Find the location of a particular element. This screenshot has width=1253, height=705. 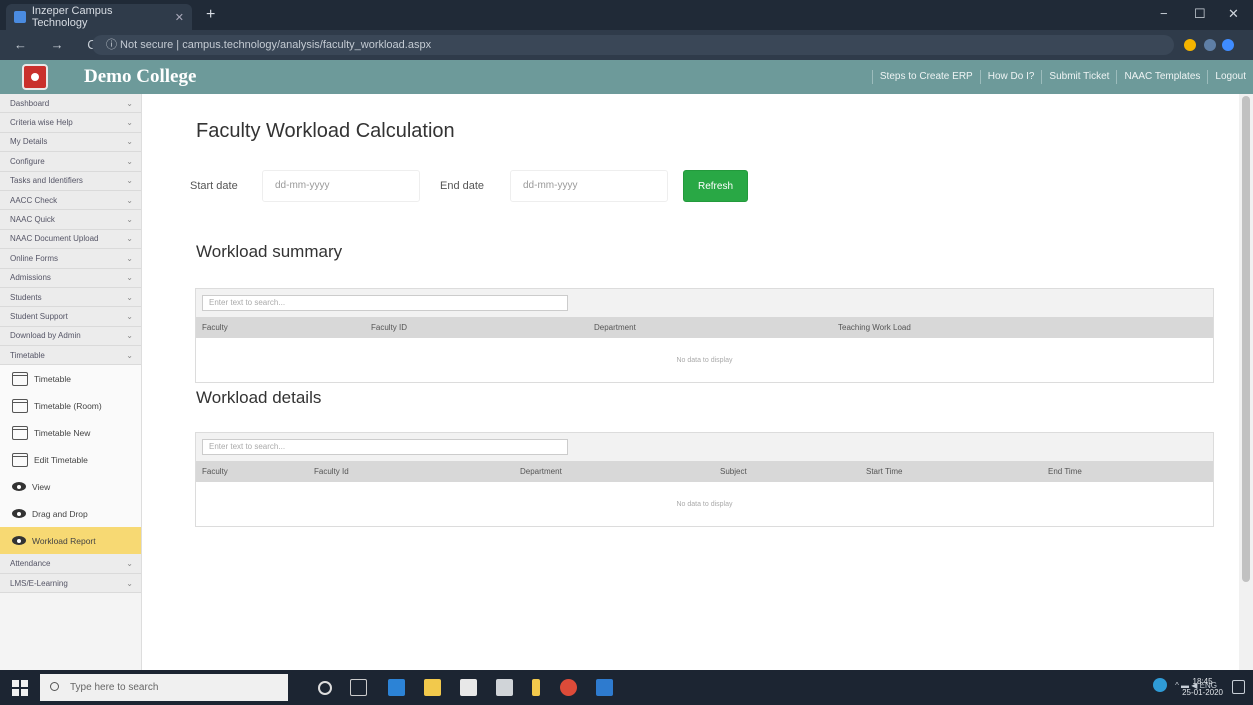

browser-tab-strip: Inzeper Campus Technology ✕ + − ☐ ✕ is located at coordinates (626, 15).